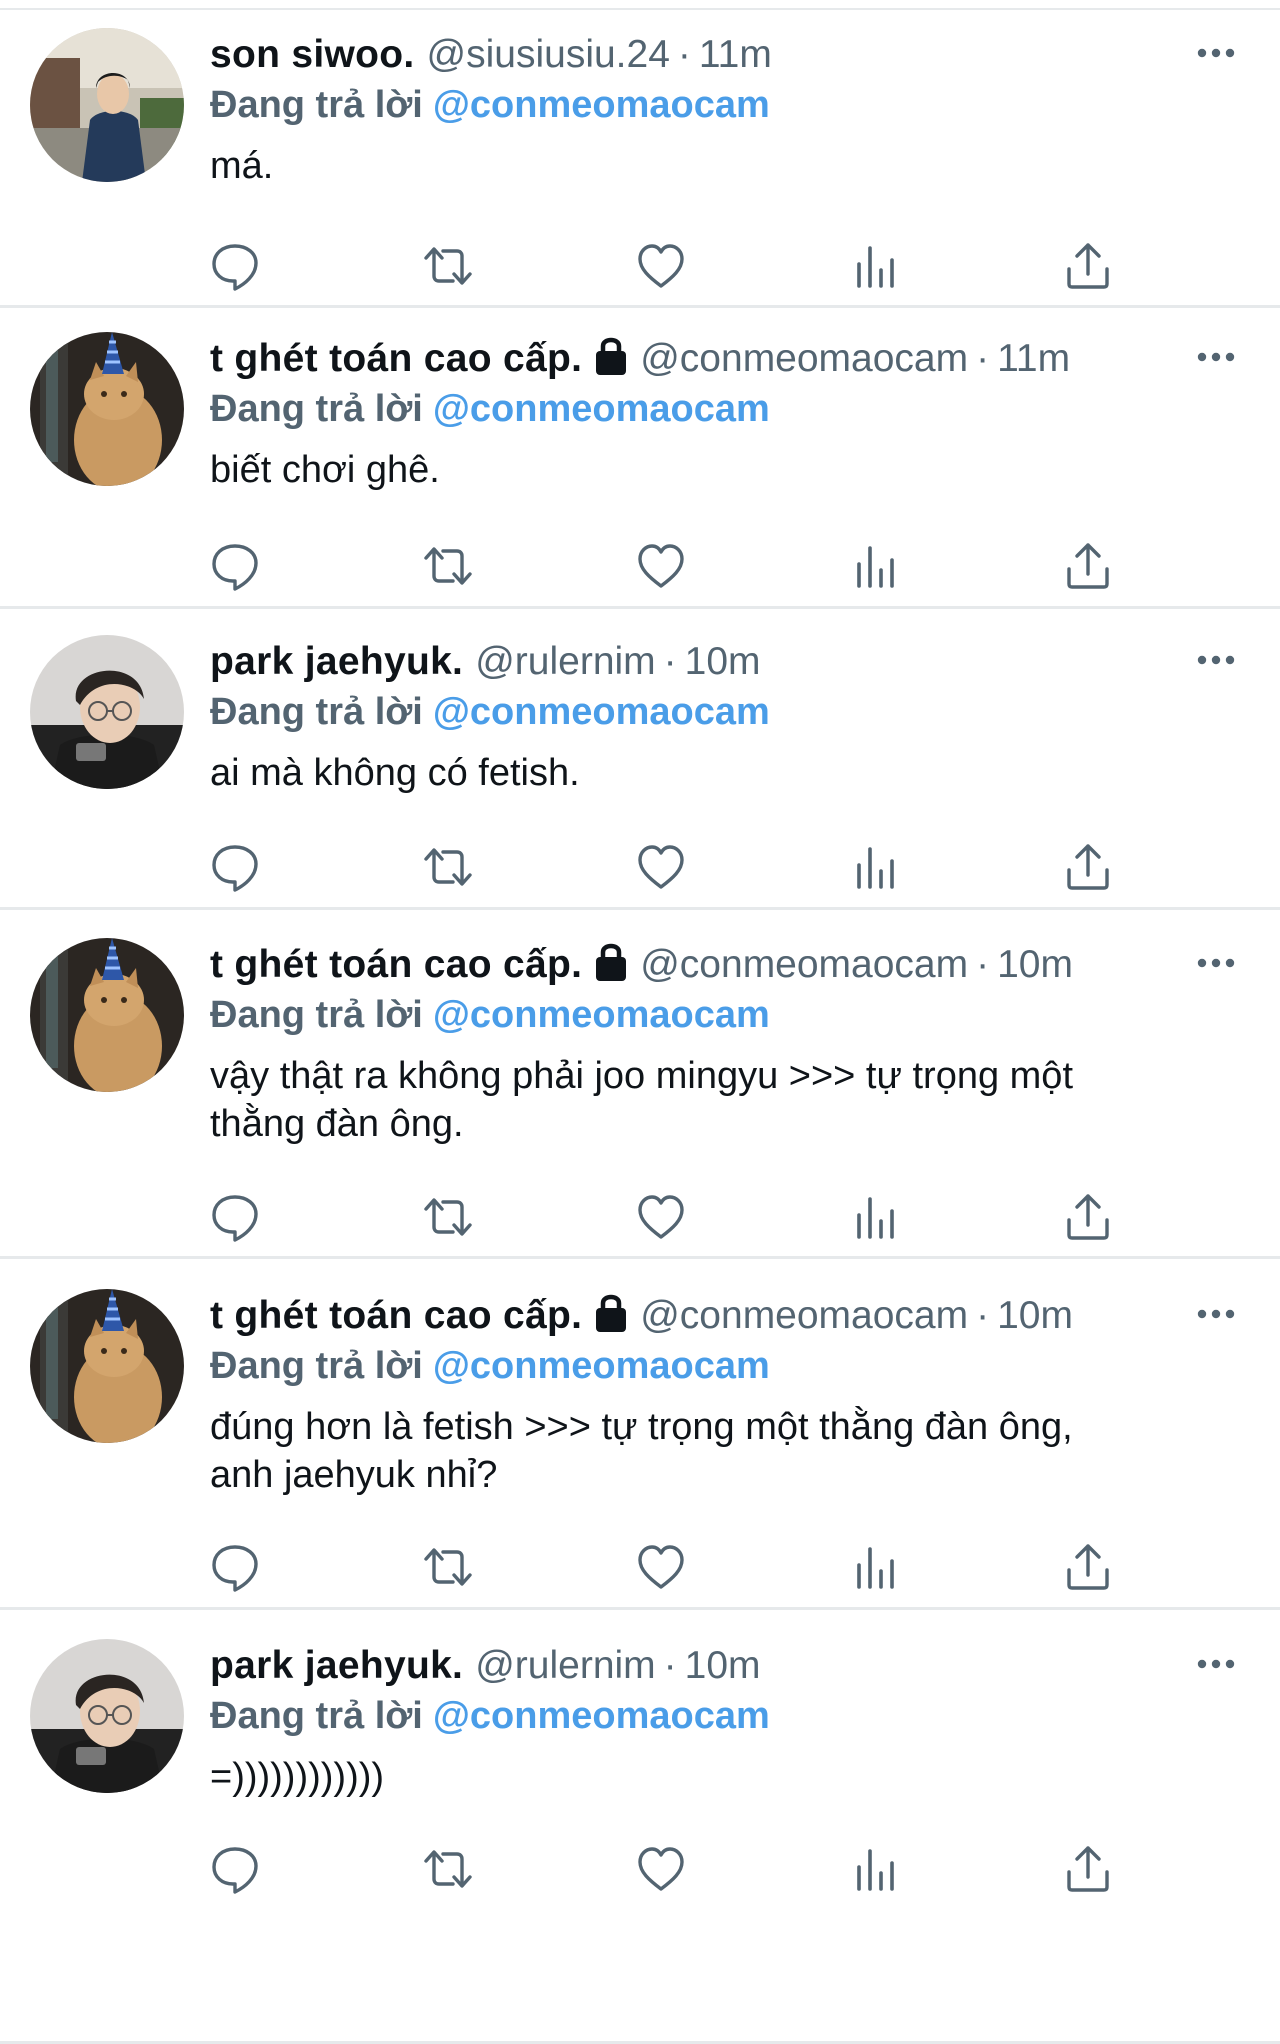  Describe the element at coordinates (312, 54) in the screenshot. I see `display-name: son siwoo.` at that location.